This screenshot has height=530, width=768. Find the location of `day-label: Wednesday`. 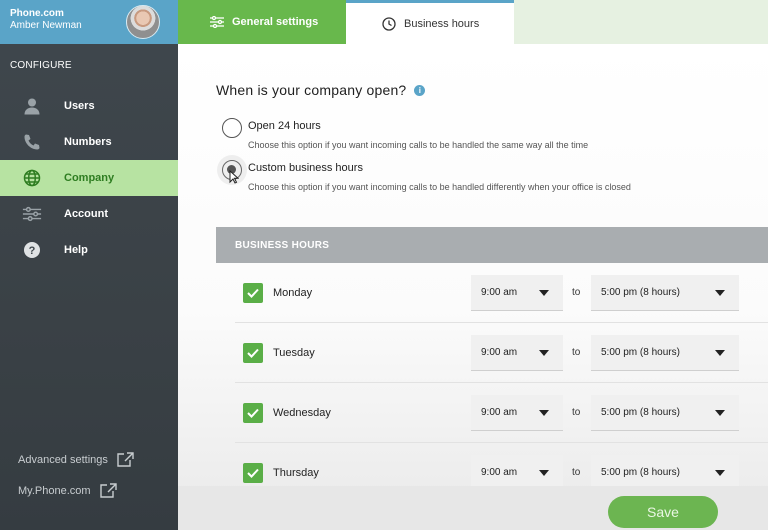

day-label: Wednesday is located at coordinates (302, 413).